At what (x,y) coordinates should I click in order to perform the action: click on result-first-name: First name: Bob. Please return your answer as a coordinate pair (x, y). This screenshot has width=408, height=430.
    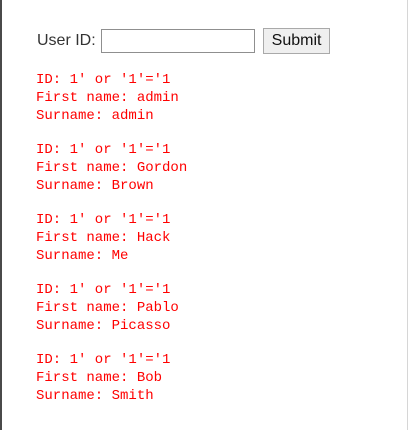
    Looking at the image, I should click on (99, 378).